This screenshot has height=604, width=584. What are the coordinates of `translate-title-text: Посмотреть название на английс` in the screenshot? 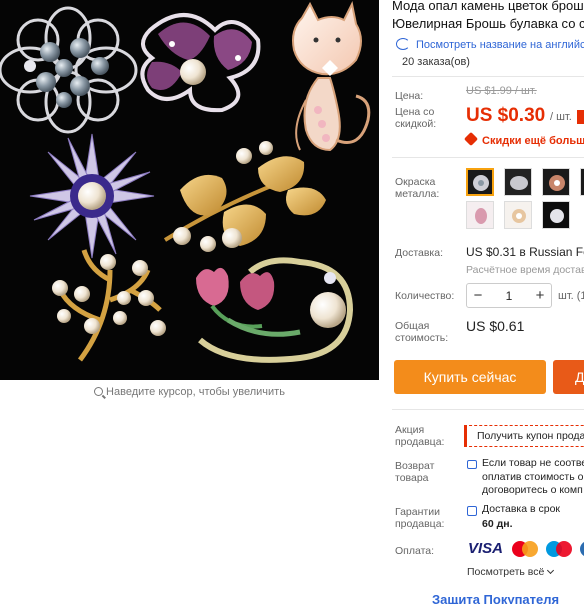 It's located at (500, 45).